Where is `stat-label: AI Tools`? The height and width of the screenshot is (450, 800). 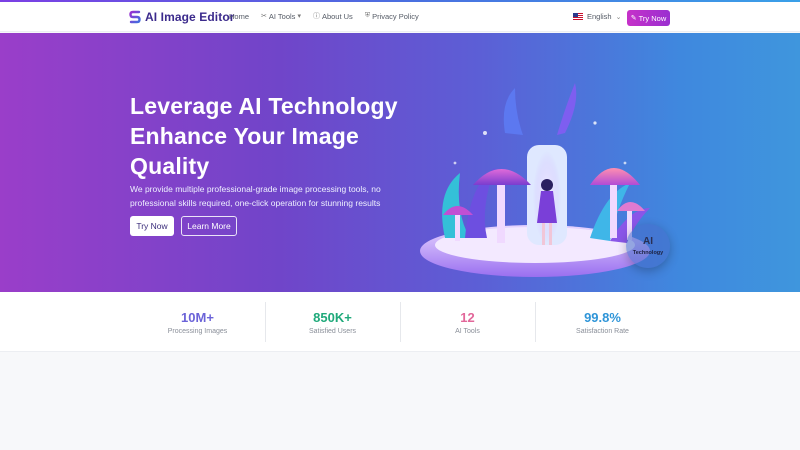
stat-label: AI Tools is located at coordinates (467, 331).